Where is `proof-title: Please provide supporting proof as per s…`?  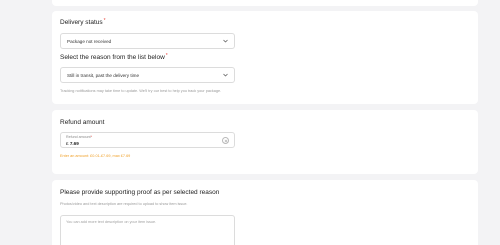
proof-title: Please provide supporting proof as per s… is located at coordinates (140, 192).